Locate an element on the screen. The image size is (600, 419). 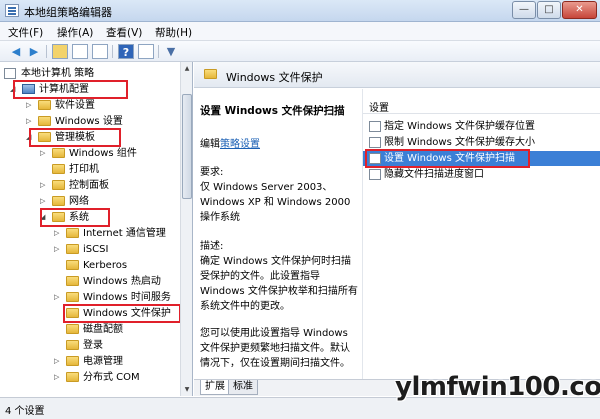
list-column-header: 设置 is located at coordinates (481, 105).